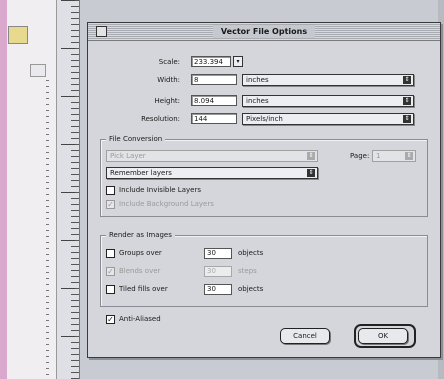  What do you see at coordinates (166, 204) in the screenshot?
I see `include-background-label: Include Background Layers` at bounding box center [166, 204].